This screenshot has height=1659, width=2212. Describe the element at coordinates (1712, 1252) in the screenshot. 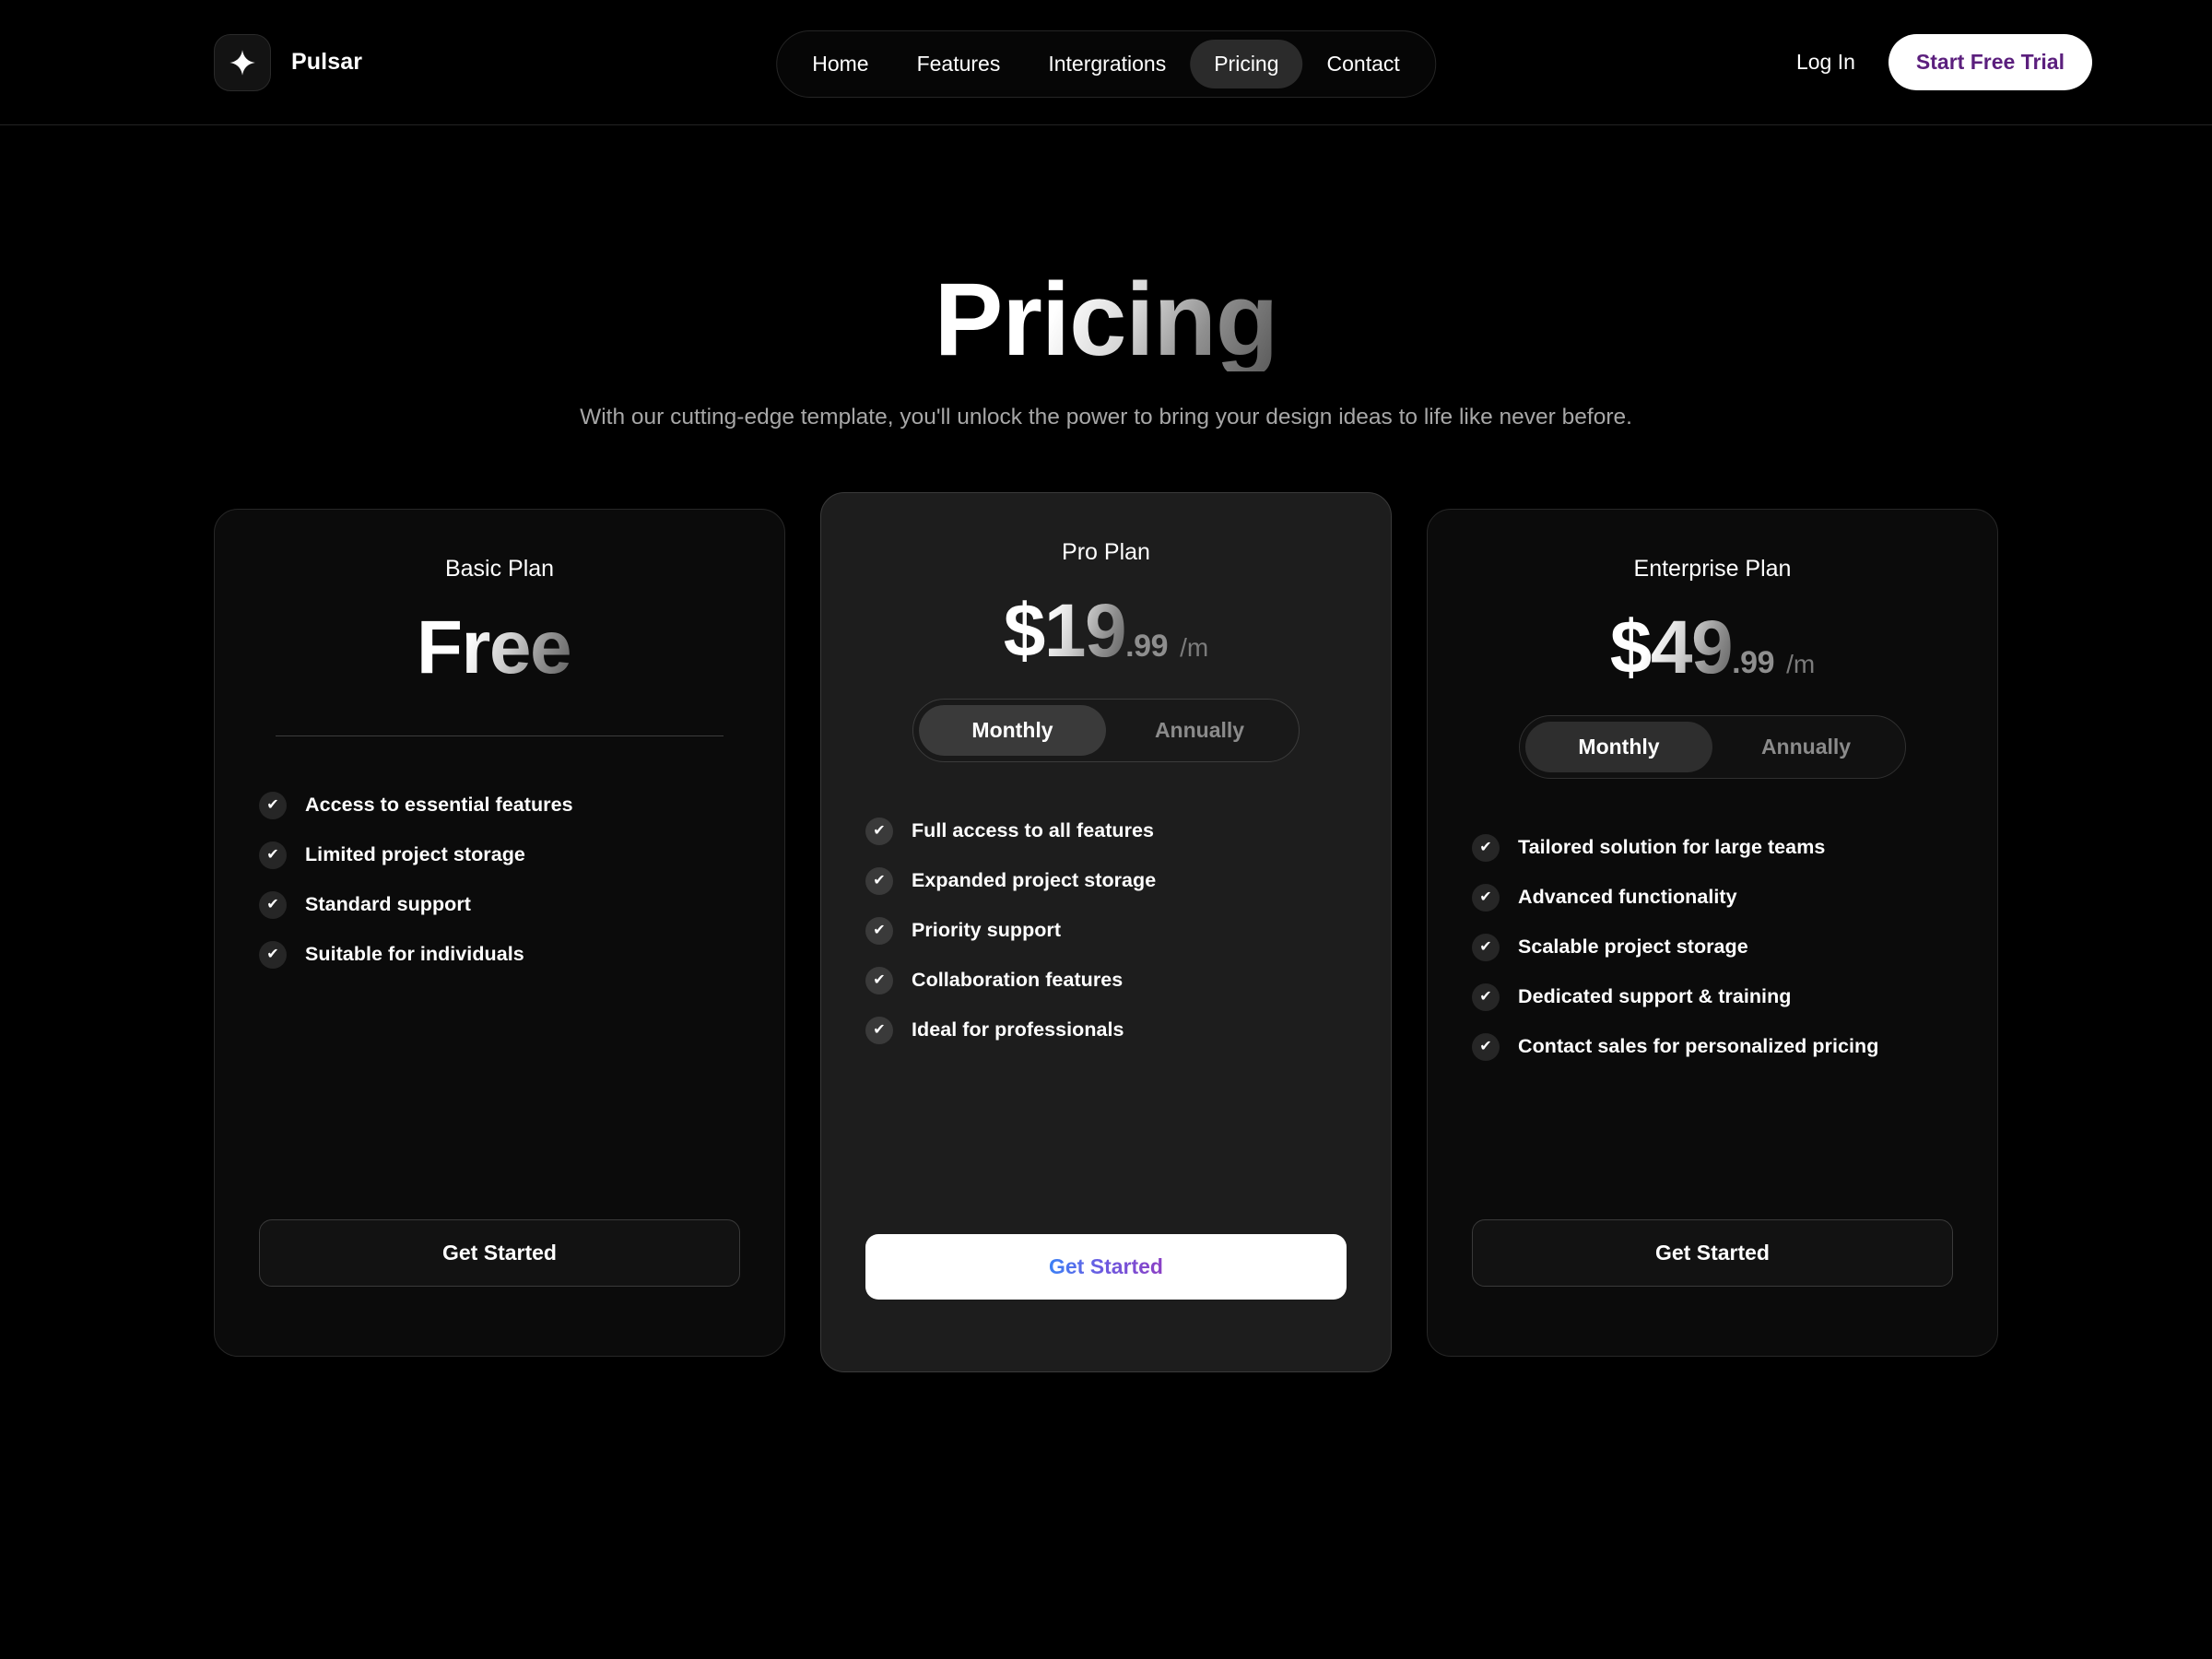

I see `get-started-button-enterprise: Get Started` at that location.